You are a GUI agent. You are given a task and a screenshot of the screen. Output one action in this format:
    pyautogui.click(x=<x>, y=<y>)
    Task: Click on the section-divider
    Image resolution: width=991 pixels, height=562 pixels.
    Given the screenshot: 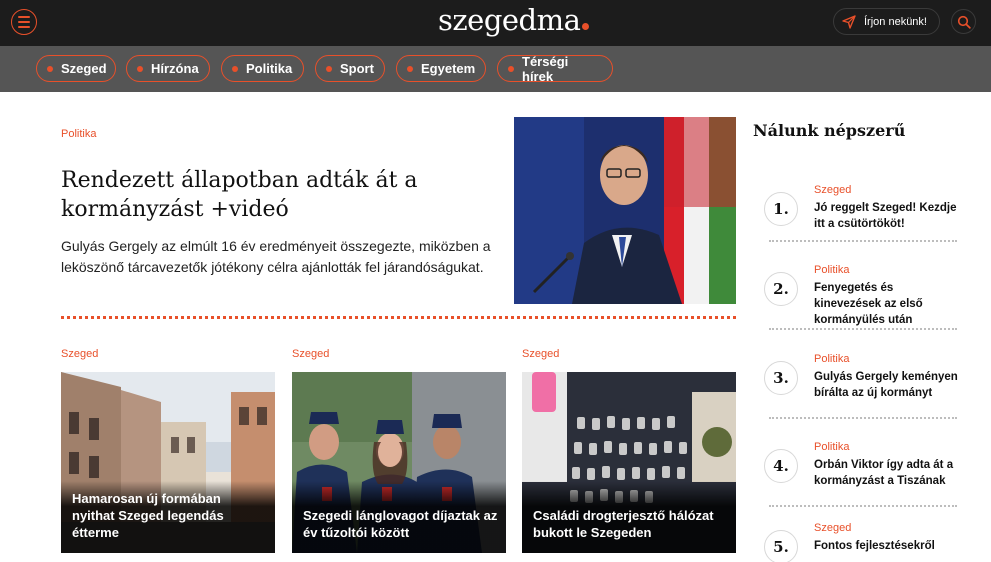 What is the action you would take?
    pyautogui.click(x=398, y=317)
    